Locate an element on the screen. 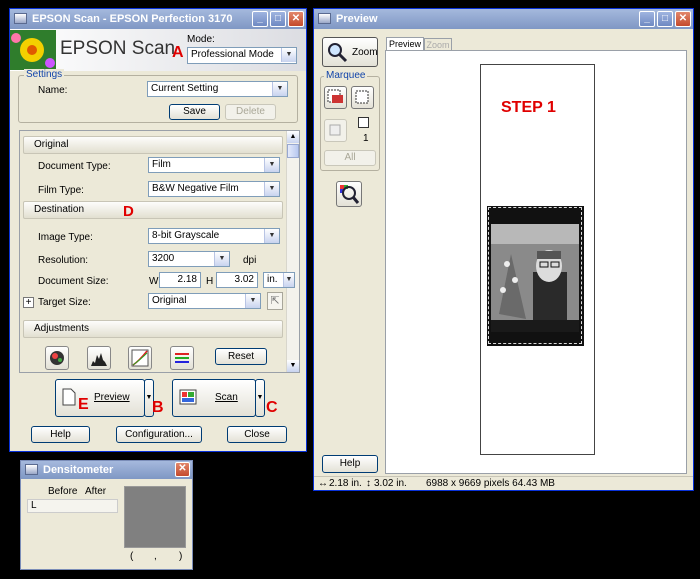  resolution-select: 3200 ▼ is located at coordinates (189, 259).